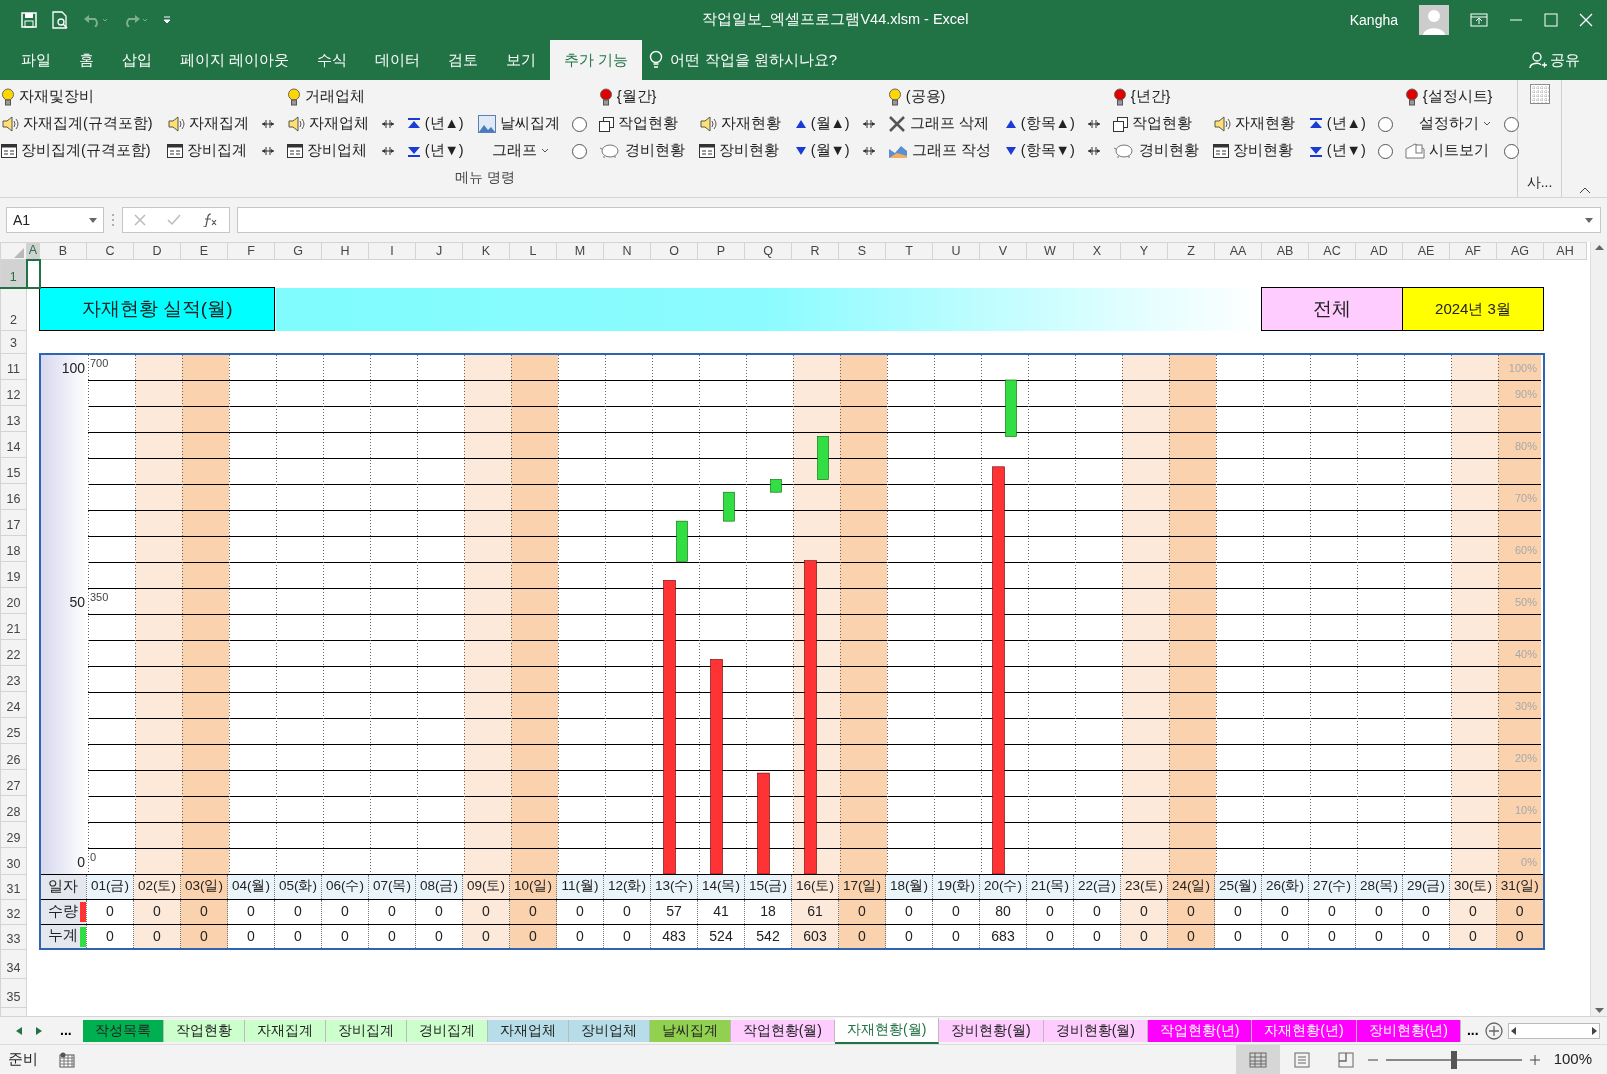 Image resolution: width=1607 pixels, height=1074 pixels. What do you see at coordinates (13, 756) in the screenshot?
I see `row-header: 26` at bounding box center [13, 756].